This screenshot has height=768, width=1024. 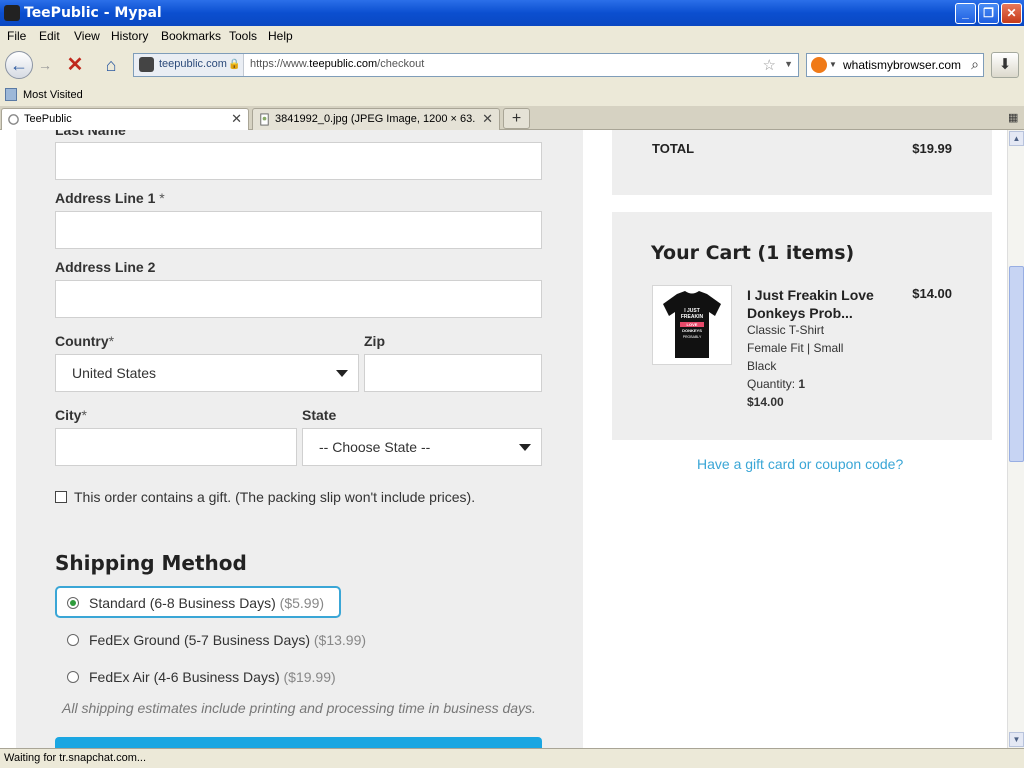 What do you see at coordinates (1005, 65) in the screenshot?
I see `downloads-button: ⬇` at bounding box center [1005, 65].